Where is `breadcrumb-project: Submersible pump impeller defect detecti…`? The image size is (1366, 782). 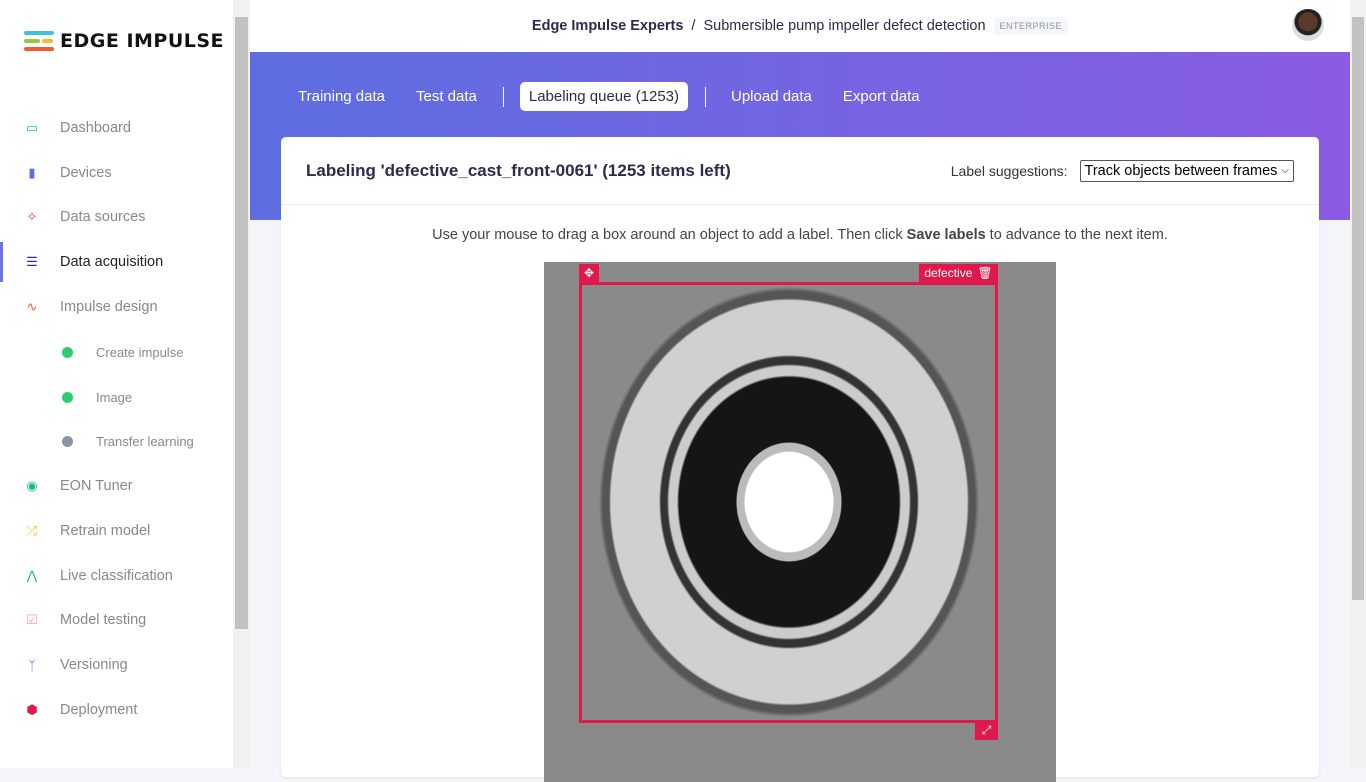 breadcrumb-project: Submersible pump impeller defect detecti… is located at coordinates (844, 26).